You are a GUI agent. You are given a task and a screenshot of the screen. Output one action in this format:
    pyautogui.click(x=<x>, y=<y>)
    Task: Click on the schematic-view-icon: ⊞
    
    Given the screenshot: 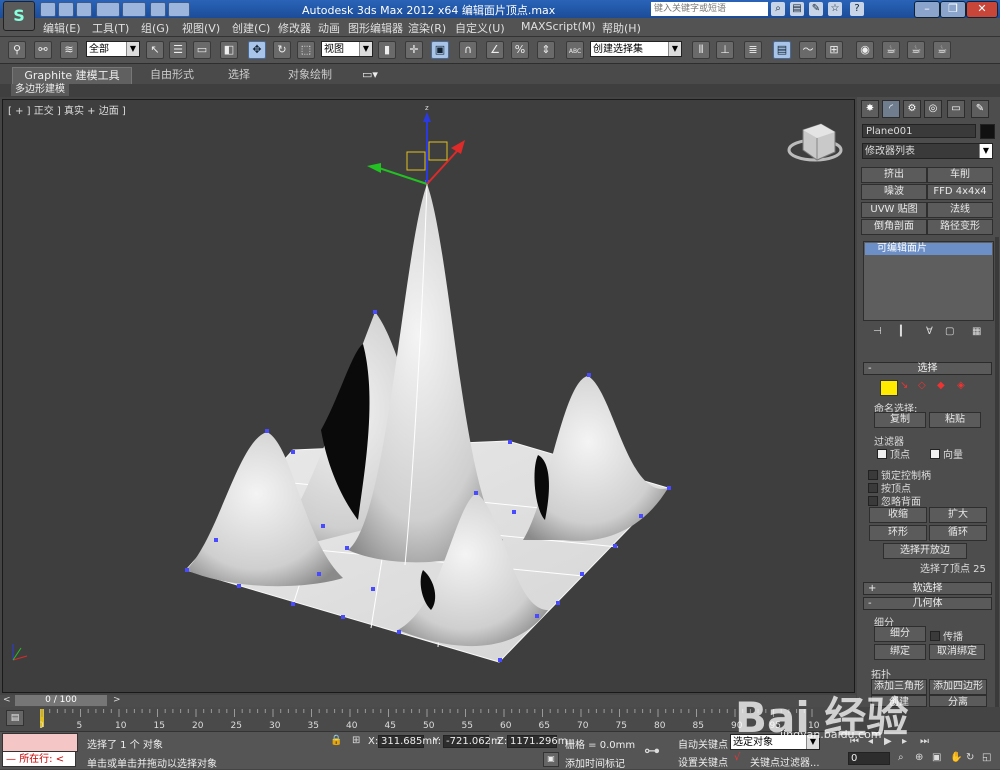 What is the action you would take?
    pyautogui.click(x=834, y=50)
    